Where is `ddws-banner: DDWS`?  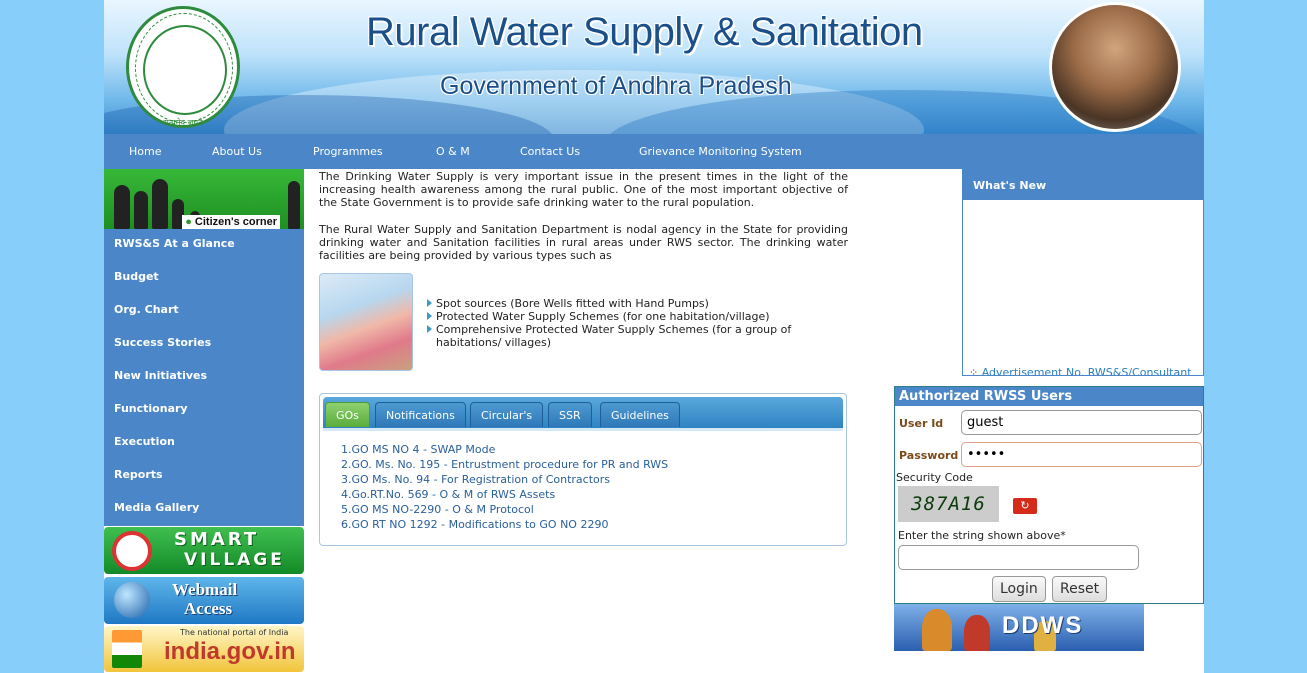
ddws-banner: DDWS is located at coordinates (1019, 627).